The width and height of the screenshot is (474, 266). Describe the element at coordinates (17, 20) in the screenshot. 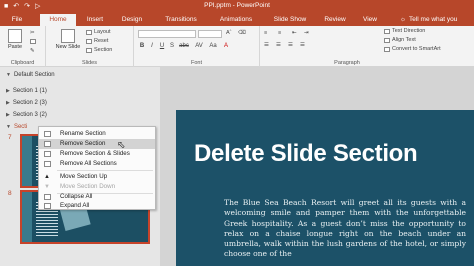

I see `tab-file: File` at that location.